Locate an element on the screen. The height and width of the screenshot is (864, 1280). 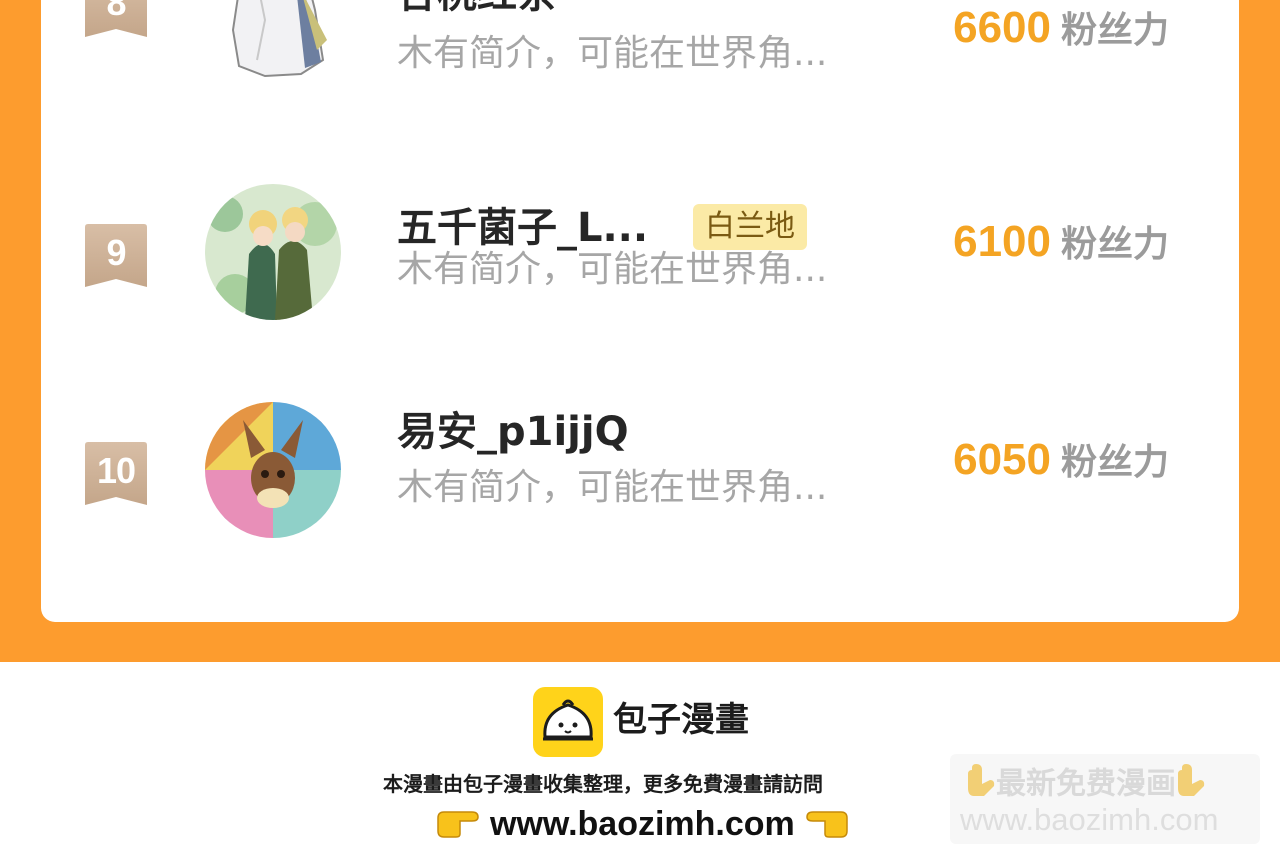
rank-badge: 8 is located at coordinates (116, 19).